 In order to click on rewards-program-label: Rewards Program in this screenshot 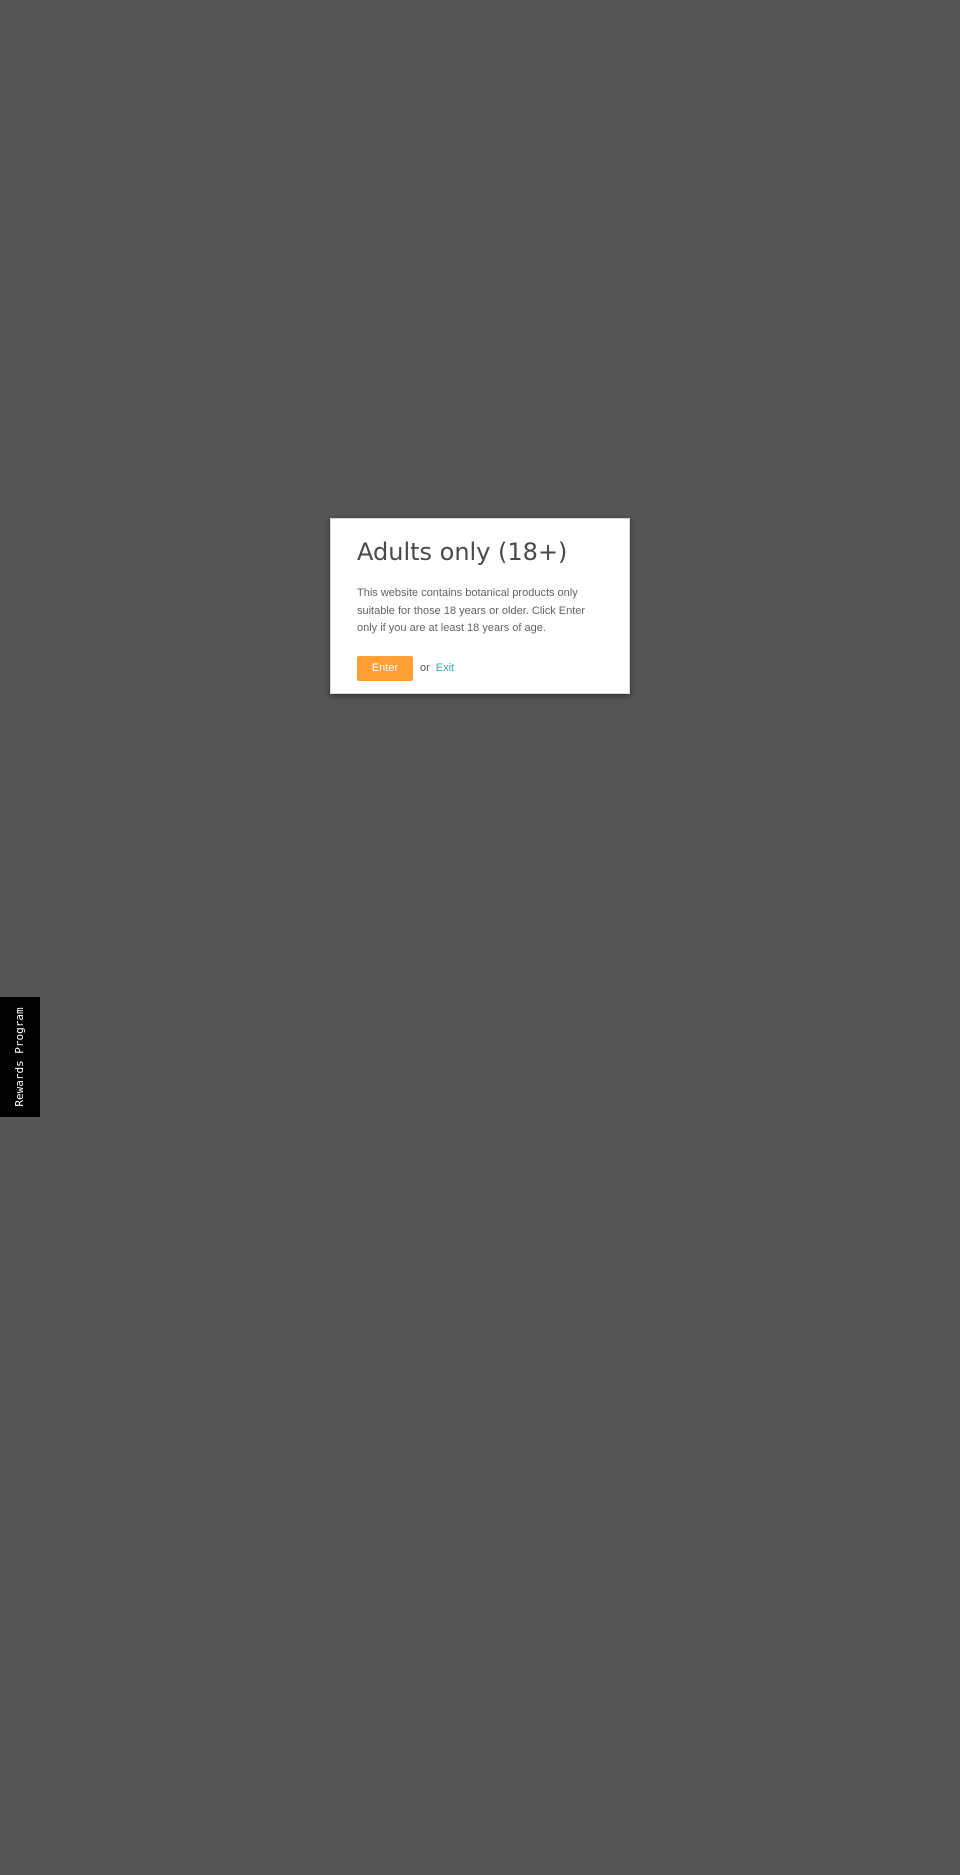, I will do `click(19, 1057)`.